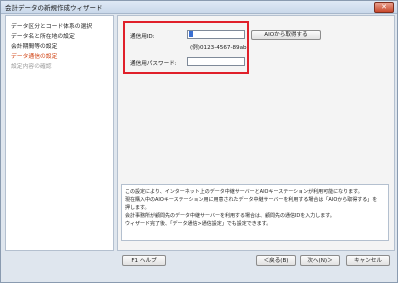 The image size is (400, 285). Describe the element at coordinates (34, 57) in the screenshot. I see `sidebar-item-data-communication: データ通信の設定` at that location.